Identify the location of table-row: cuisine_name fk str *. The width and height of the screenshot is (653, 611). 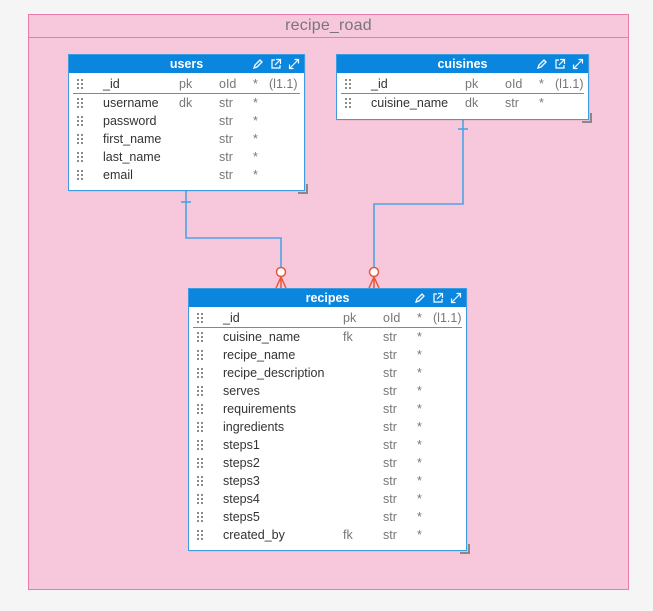
(327, 337).